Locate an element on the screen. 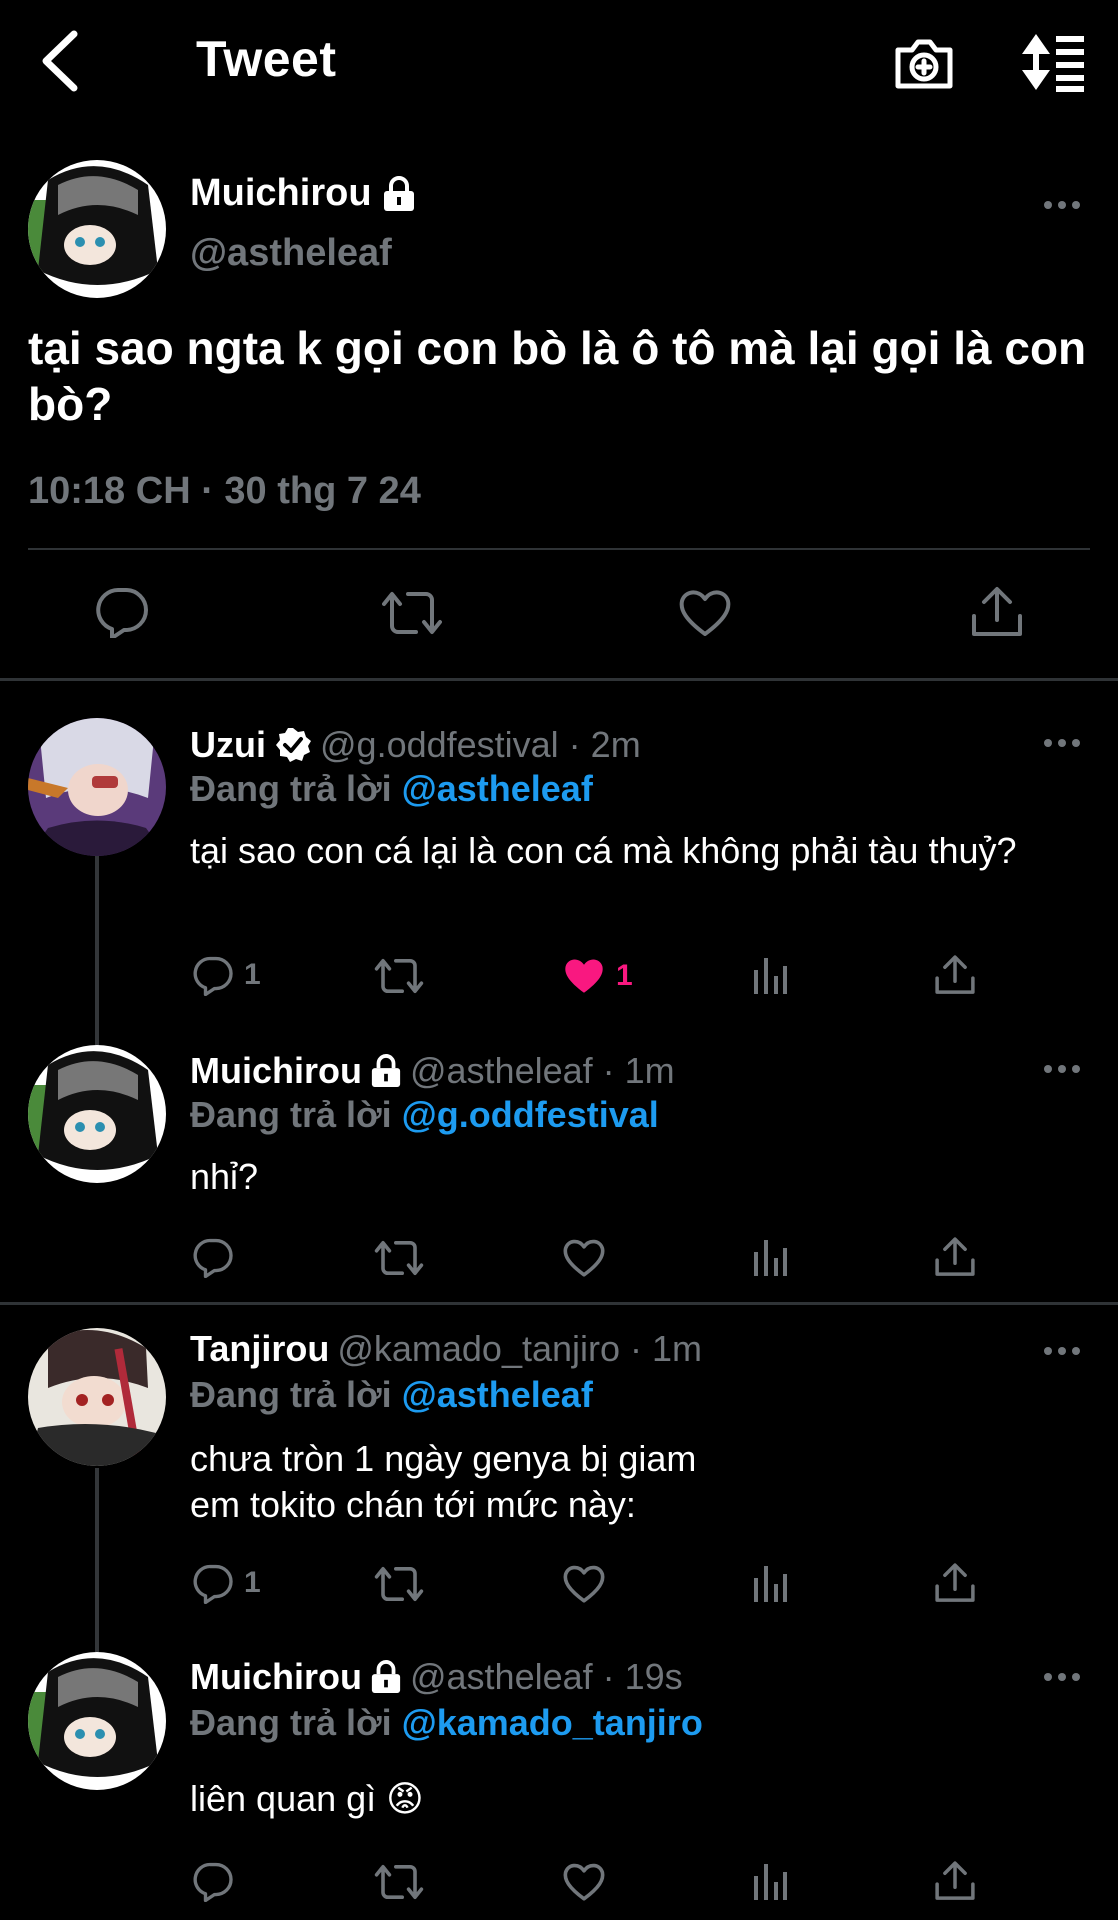  replying-to: Đang trả lời @g.oddfestival is located at coordinates (424, 1115).